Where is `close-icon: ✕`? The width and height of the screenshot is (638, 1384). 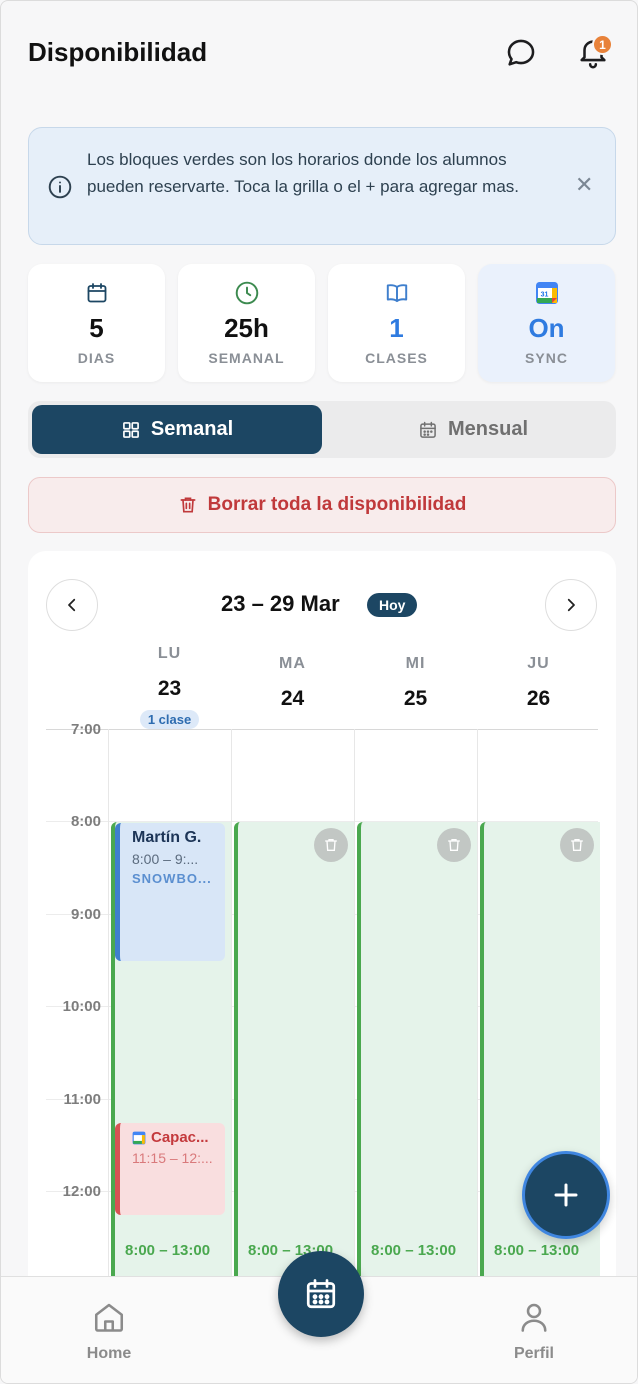 close-icon: ✕ is located at coordinates (584, 185).